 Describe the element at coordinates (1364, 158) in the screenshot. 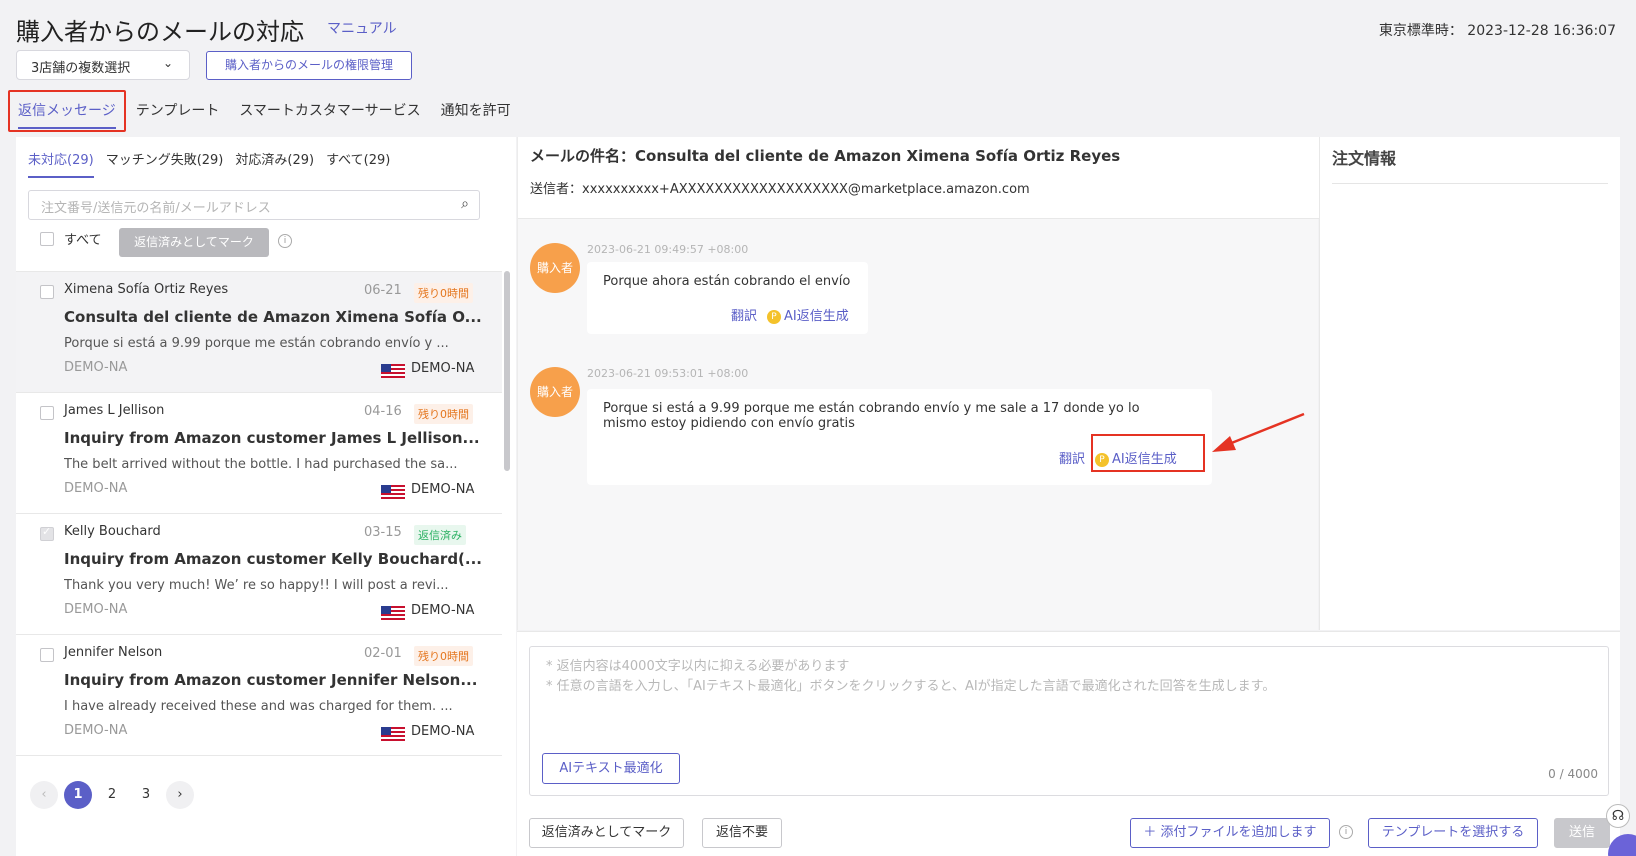

I see `order-info-title: 注文情報` at that location.